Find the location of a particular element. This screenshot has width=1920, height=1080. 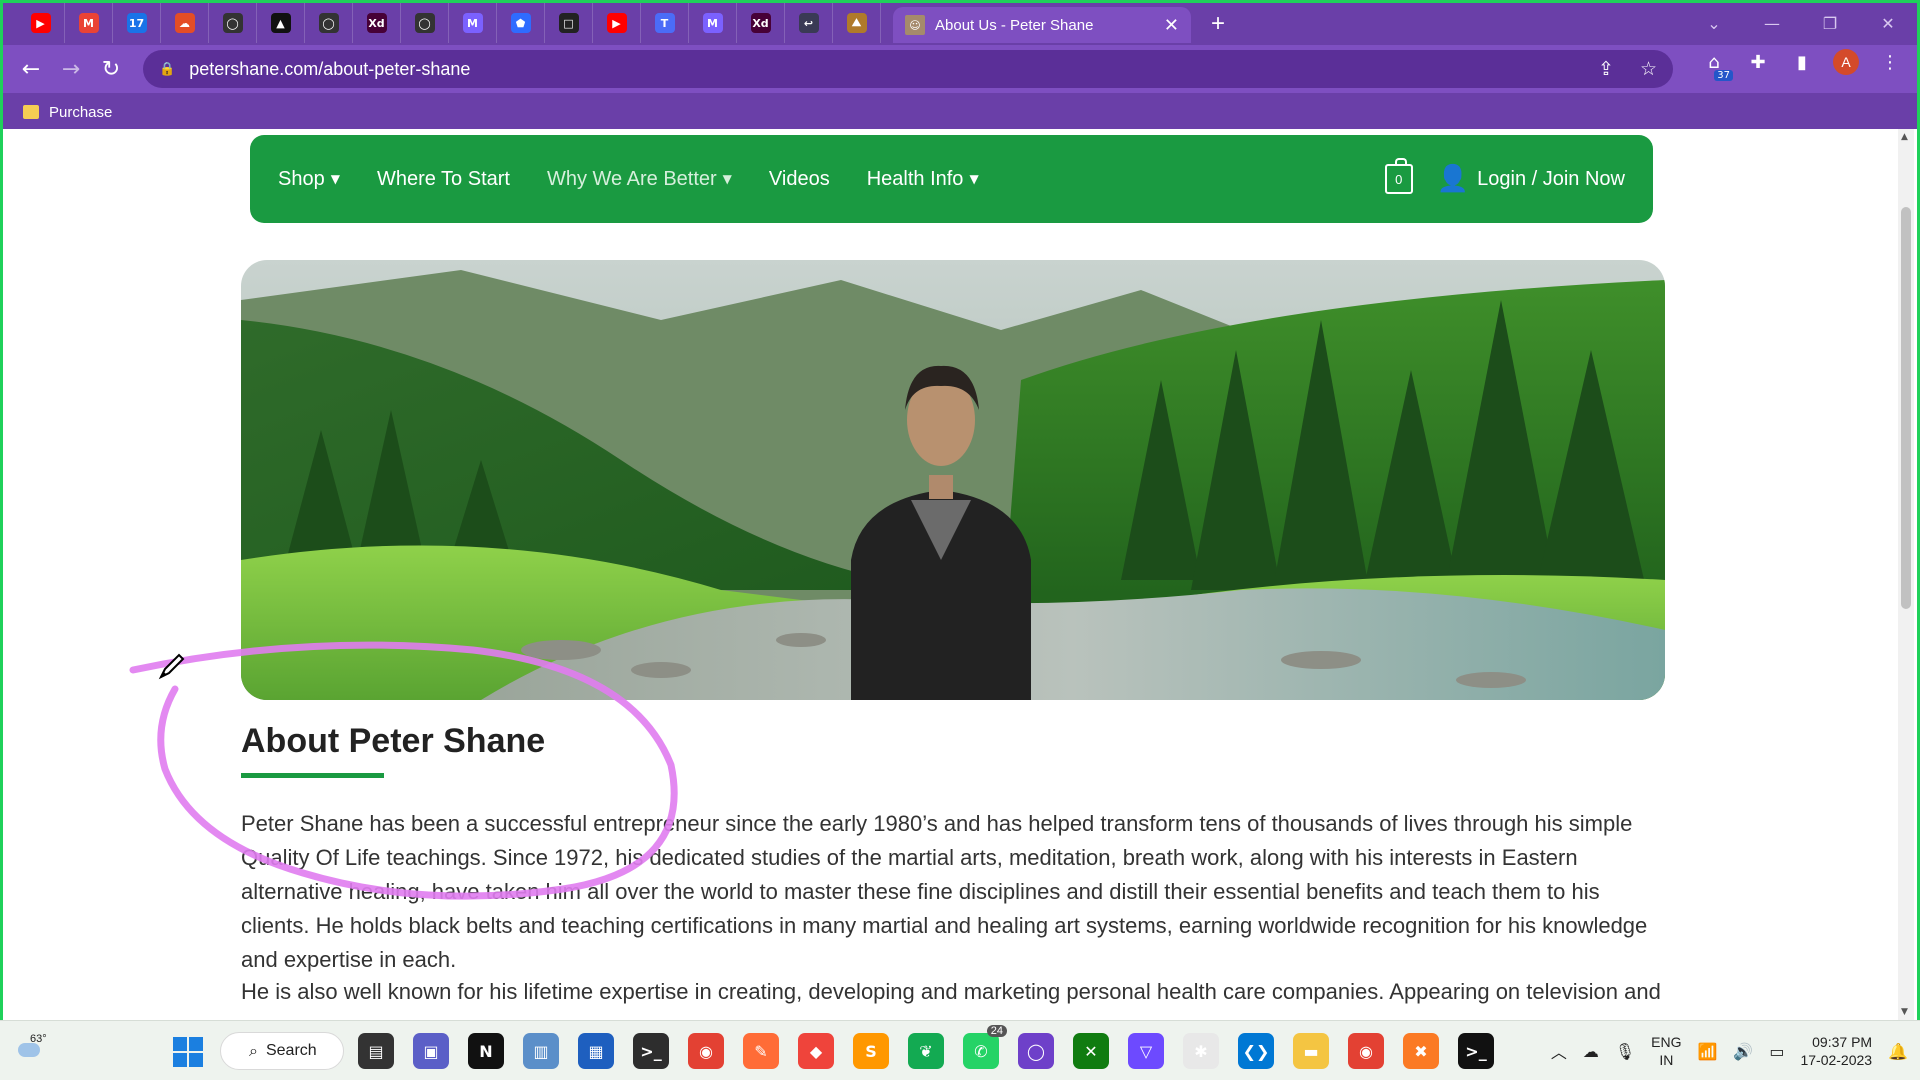

login-join-link: 👤 Login / Join Now is located at coordinates (1531, 179).